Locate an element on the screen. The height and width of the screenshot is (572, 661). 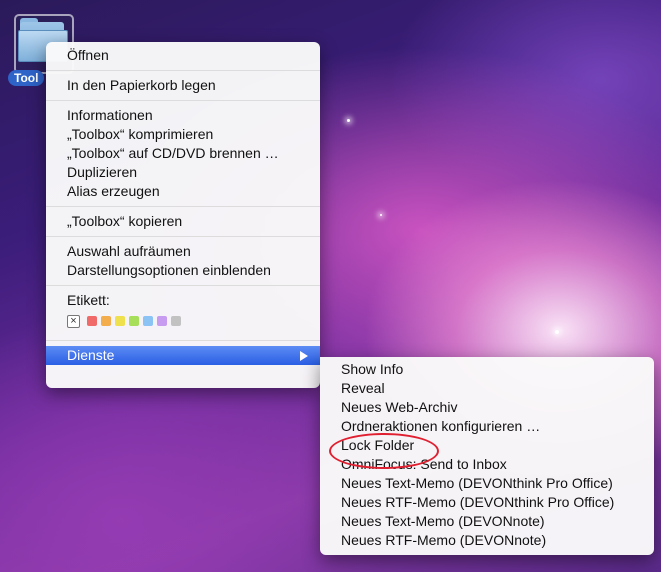
label-color-row: × is located at coordinates (183, 321).